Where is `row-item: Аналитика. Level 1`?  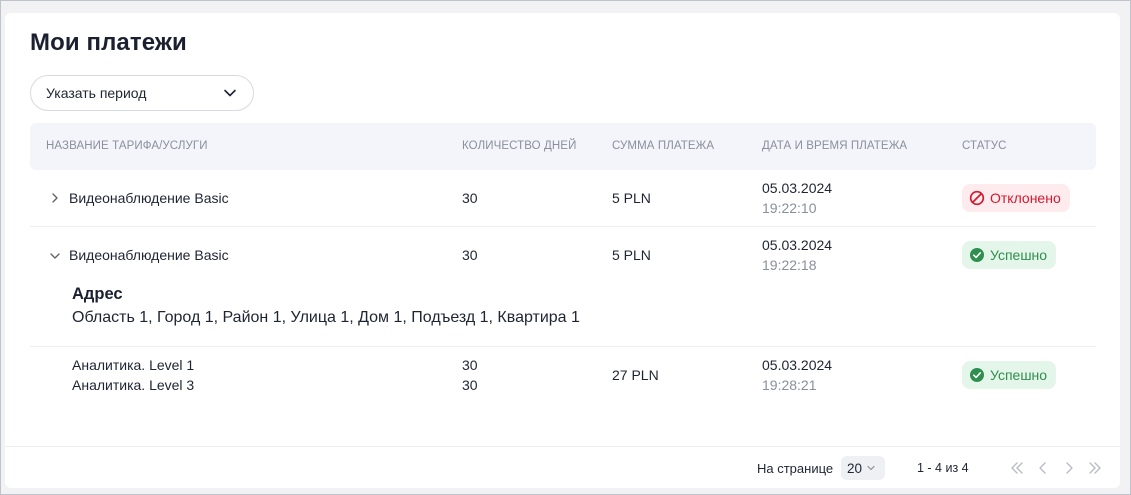
row-item: Аналитика. Level 1 is located at coordinates (133, 365).